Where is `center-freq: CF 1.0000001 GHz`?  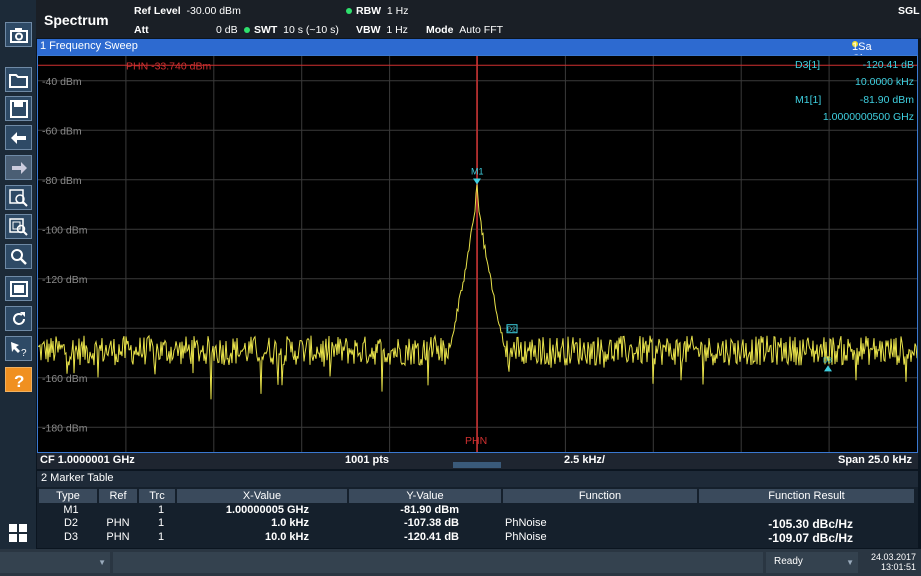 center-freq: CF 1.0000001 GHz is located at coordinates (87, 460).